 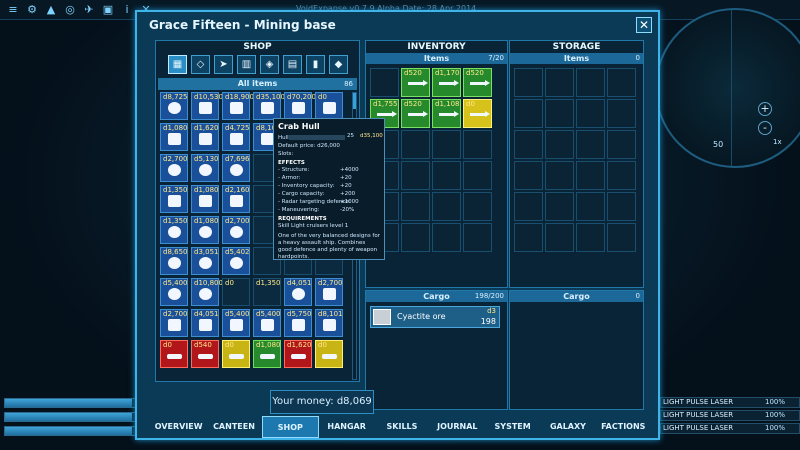 I want to click on engine-icon: ▥, so click(x=246, y=64).